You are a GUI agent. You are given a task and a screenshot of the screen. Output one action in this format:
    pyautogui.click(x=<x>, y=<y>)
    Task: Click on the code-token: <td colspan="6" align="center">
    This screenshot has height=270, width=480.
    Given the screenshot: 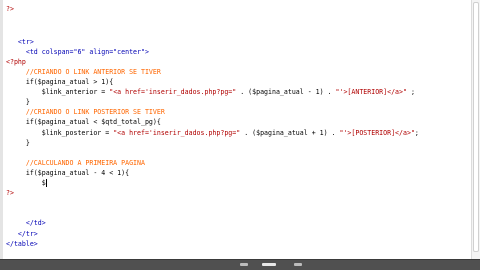 What is the action you would take?
    pyautogui.click(x=77, y=52)
    